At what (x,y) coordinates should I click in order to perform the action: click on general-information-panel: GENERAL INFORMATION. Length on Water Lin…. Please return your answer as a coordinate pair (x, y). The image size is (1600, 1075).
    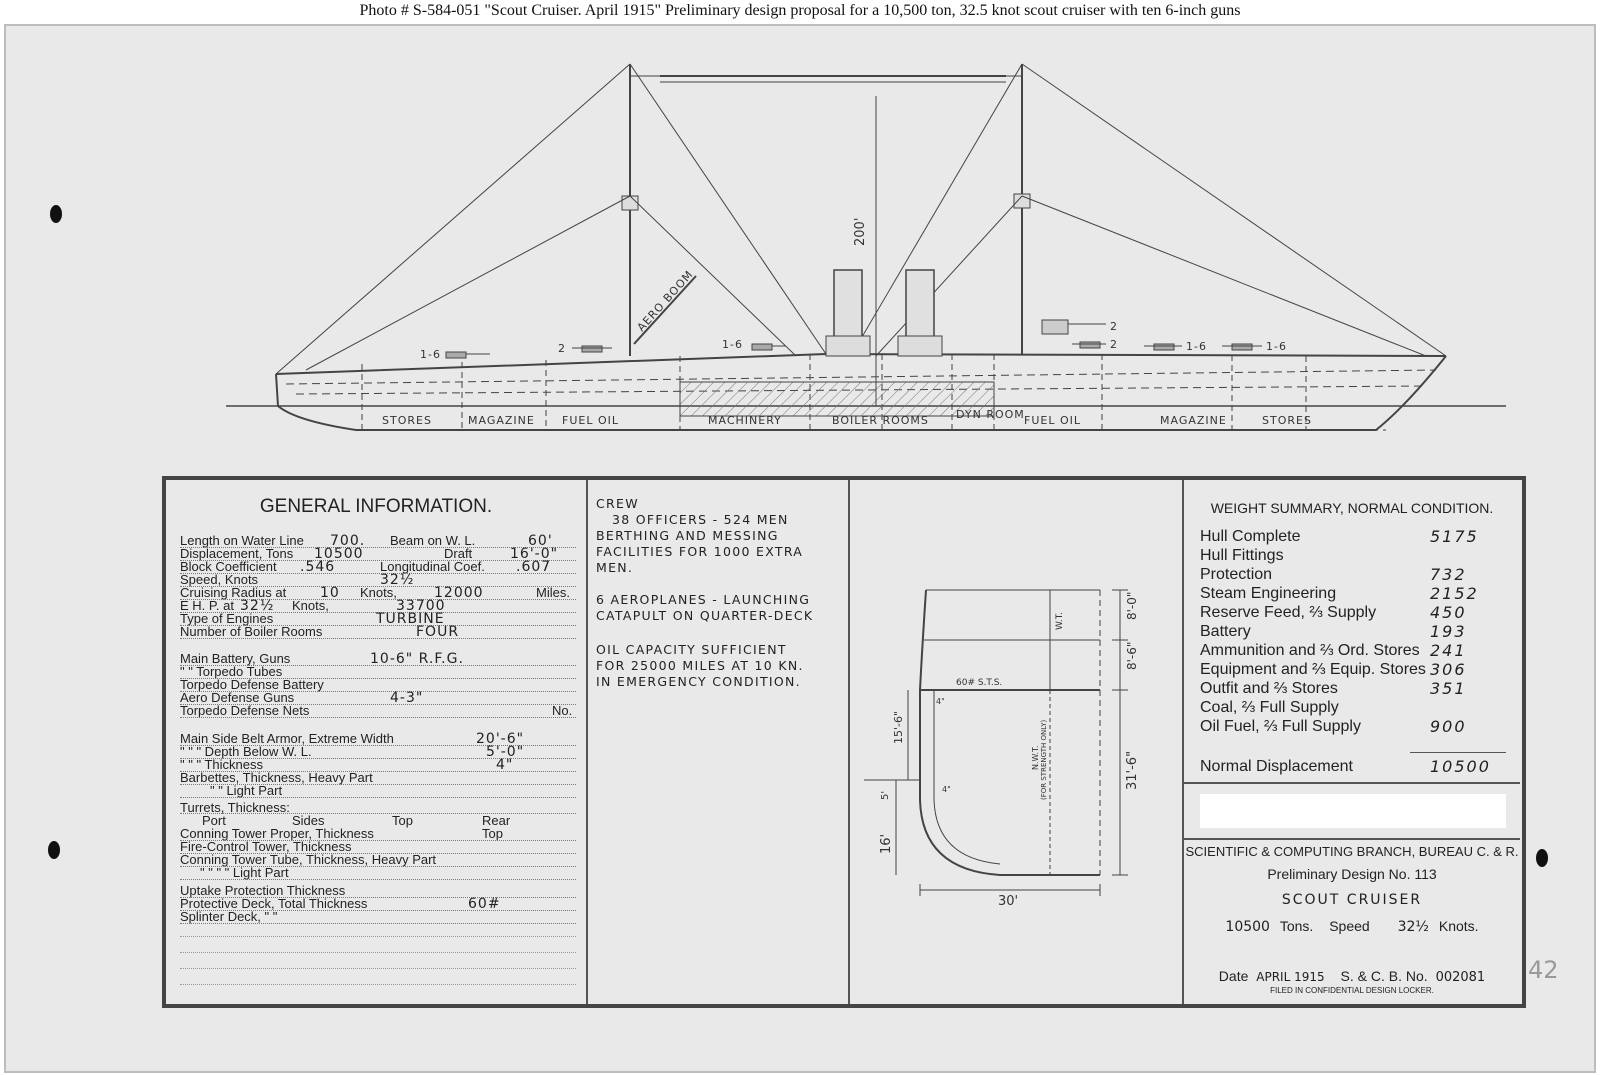
    Looking at the image, I should click on (377, 742).